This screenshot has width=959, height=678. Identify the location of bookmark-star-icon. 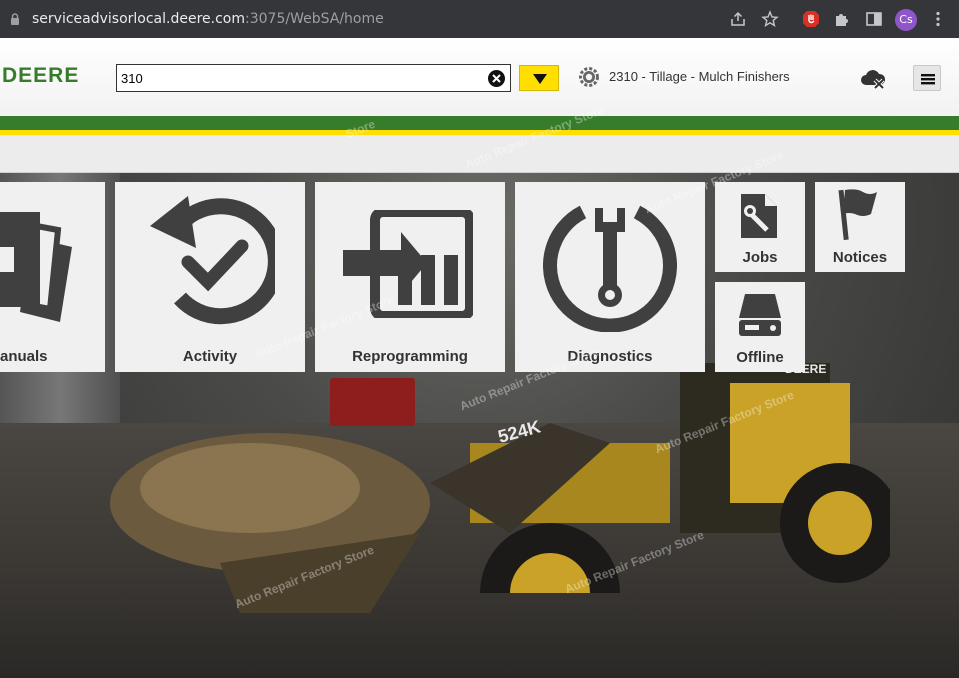
(770, 19).